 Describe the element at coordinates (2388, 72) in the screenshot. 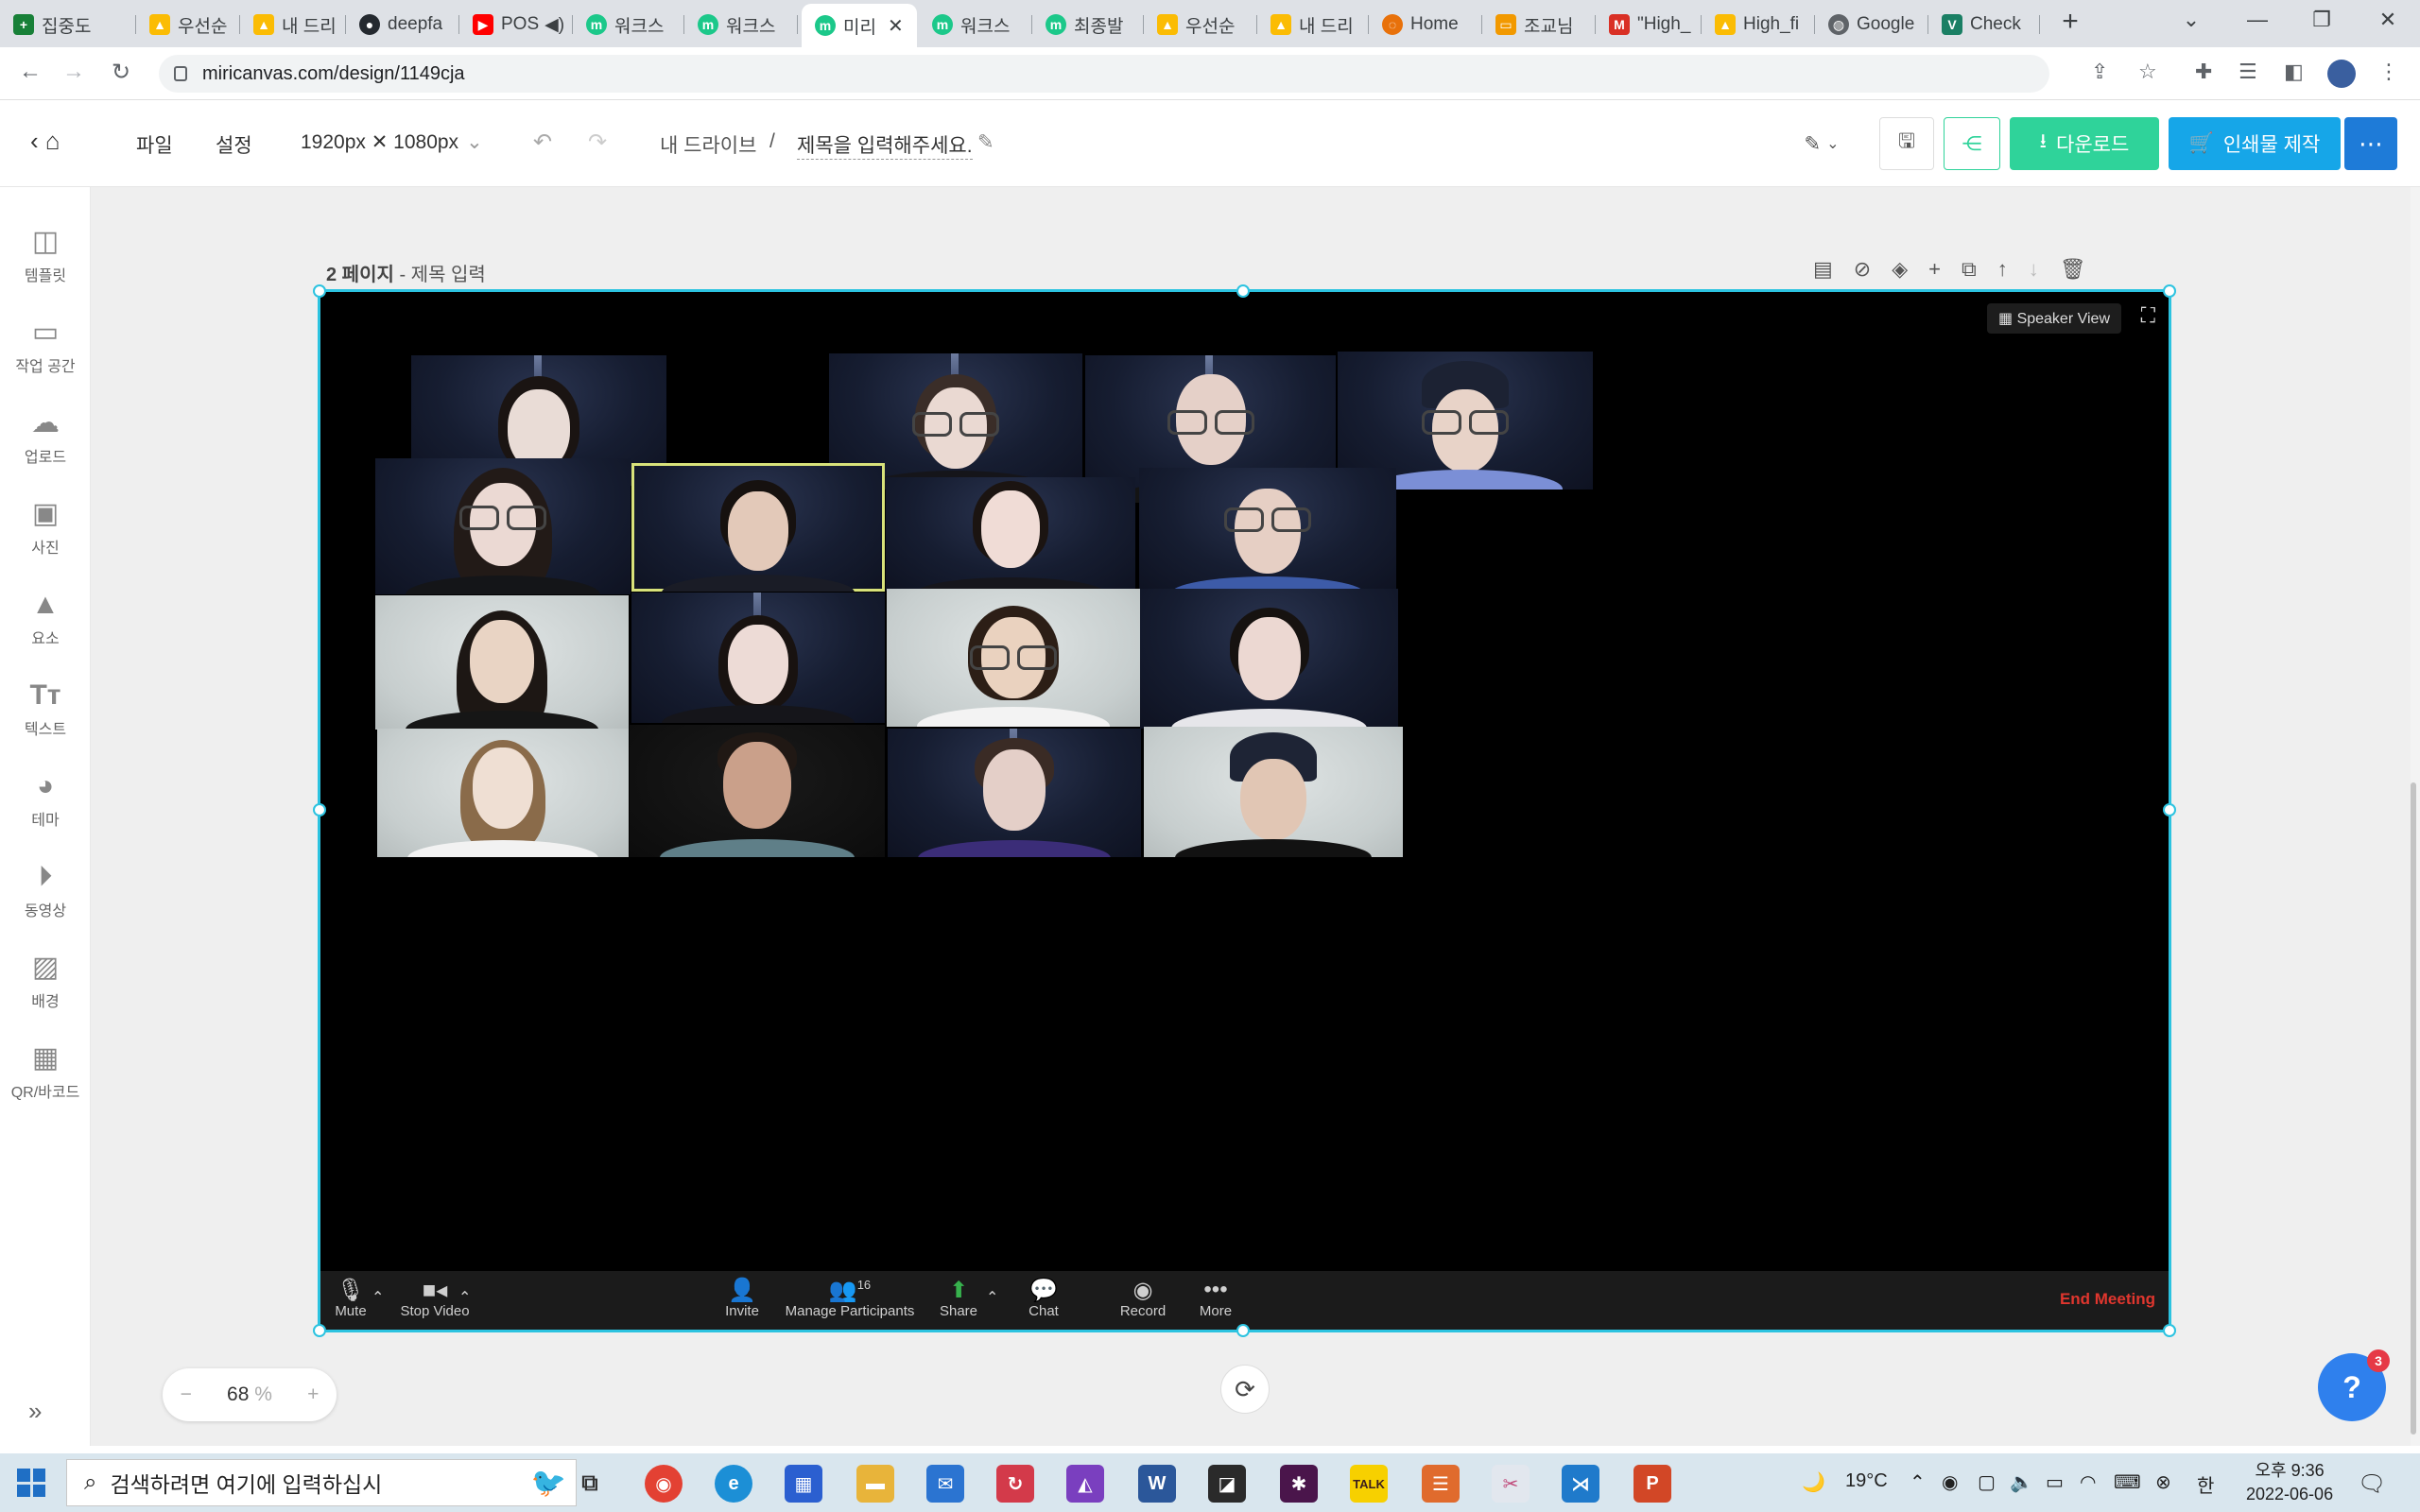

I see `chrome-menu-icon: ⋮` at that location.